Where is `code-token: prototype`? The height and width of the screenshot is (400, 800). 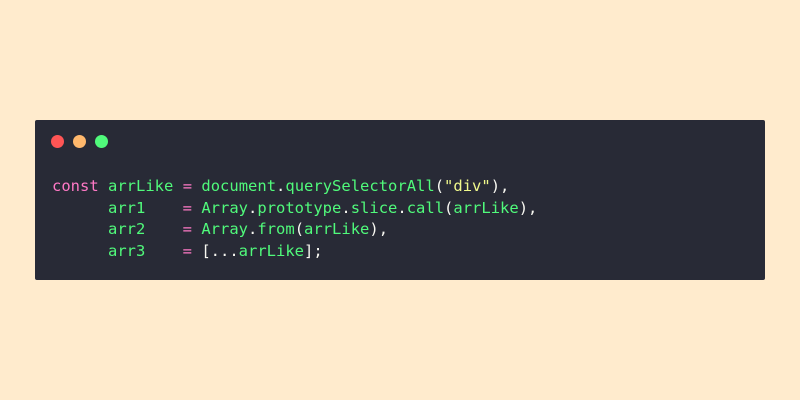
code-token: prototype is located at coordinates (299, 207).